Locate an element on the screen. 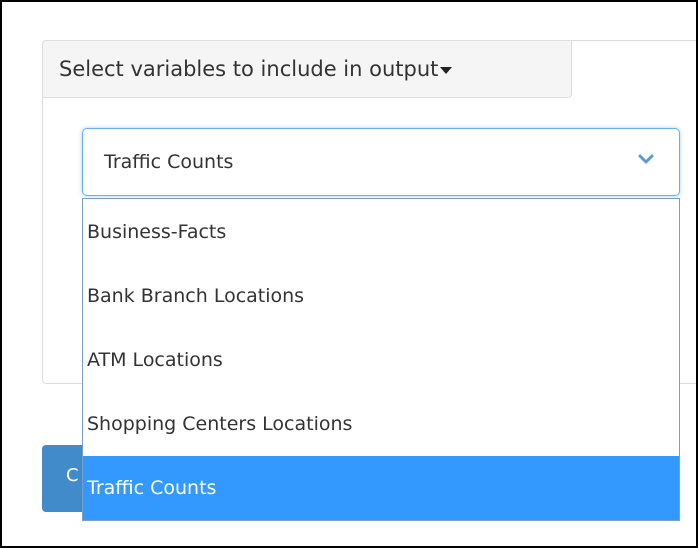 The width and height of the screenshot is (698, 548). option-business-facts: Business-Facts is located at coordinates (381, 232).